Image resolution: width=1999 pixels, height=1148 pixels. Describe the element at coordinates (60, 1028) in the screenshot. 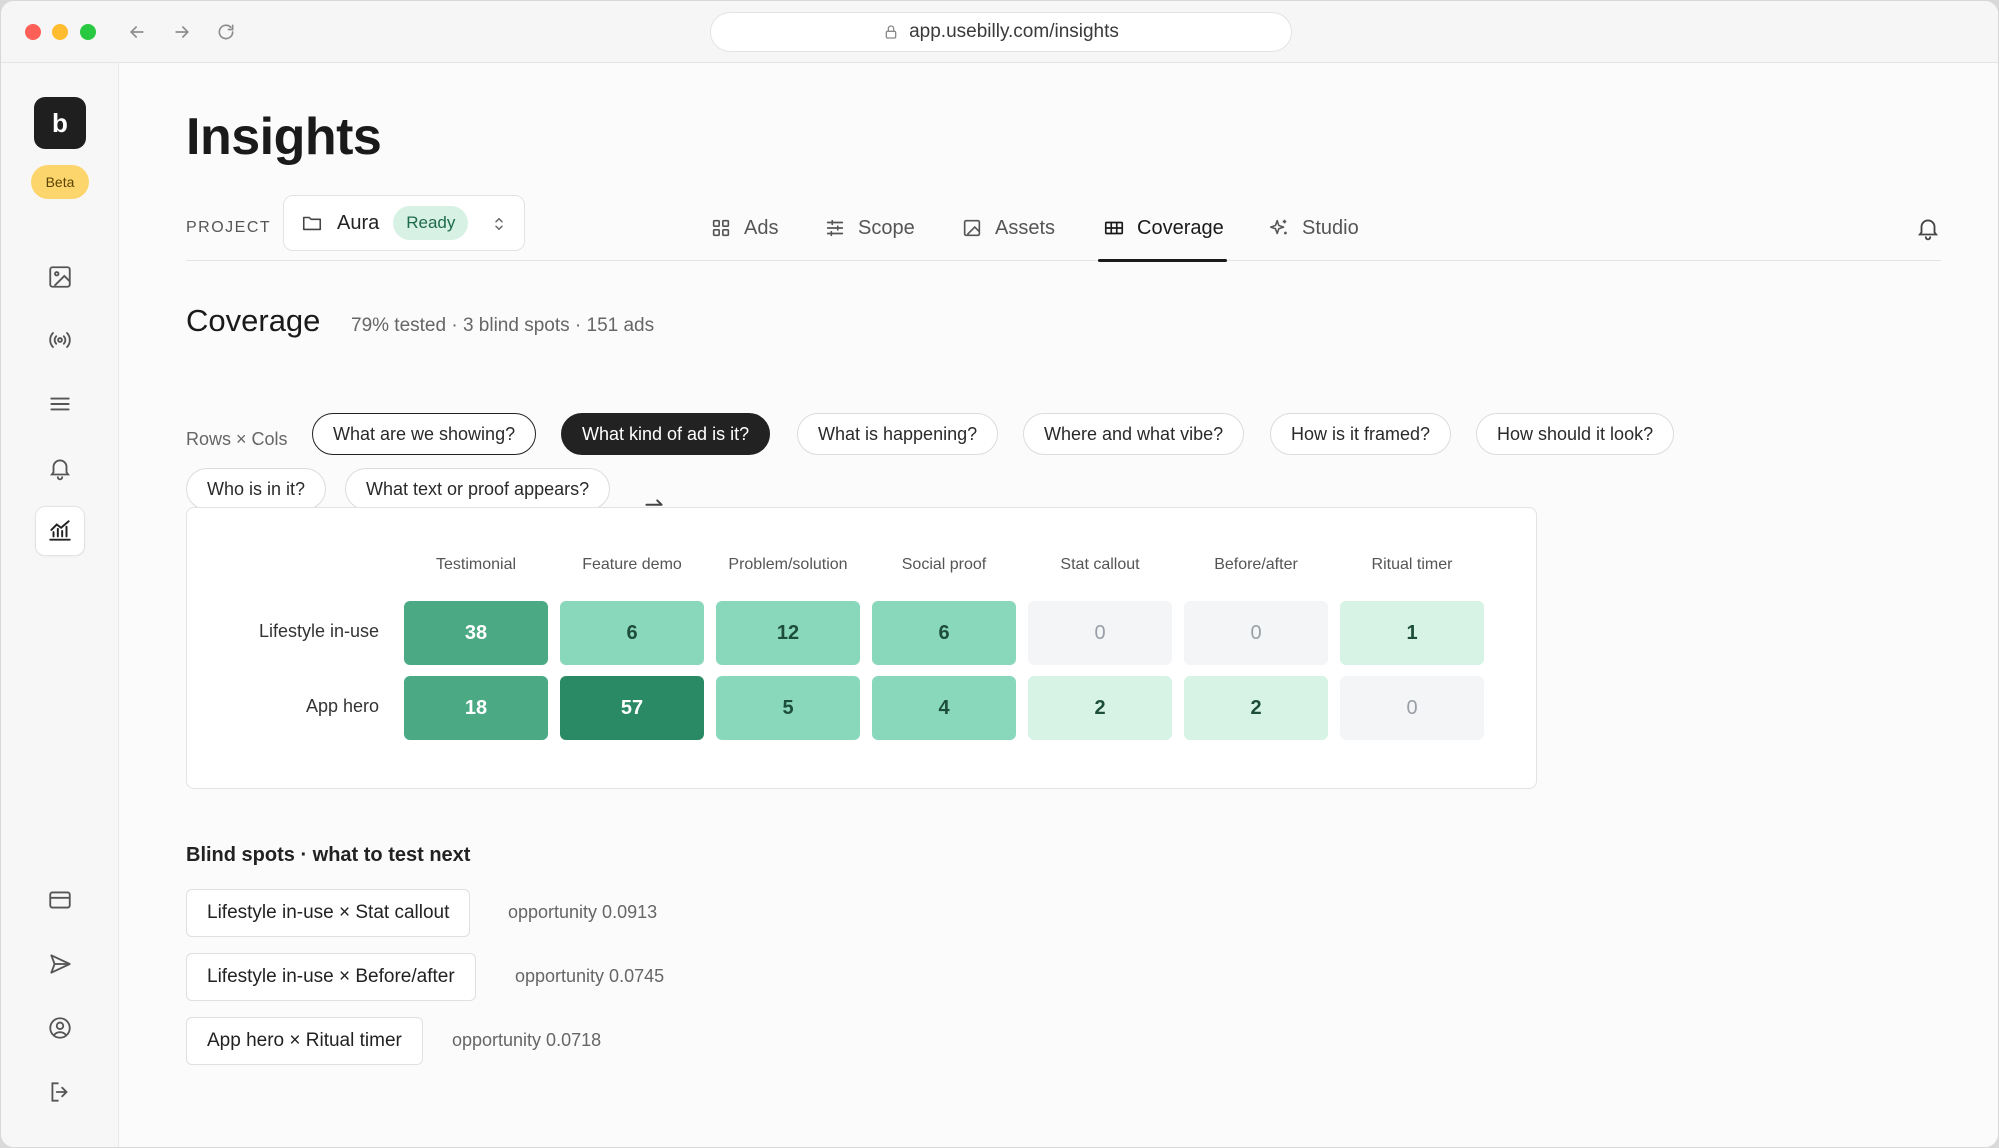

I see `user-circle-icon` at that location.